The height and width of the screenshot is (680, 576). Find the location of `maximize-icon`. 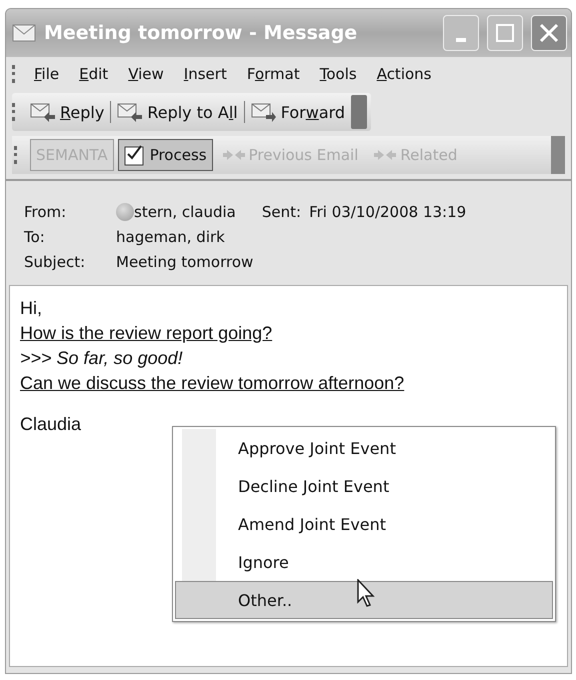

maximize-icon is located at coordinates (505, 33).